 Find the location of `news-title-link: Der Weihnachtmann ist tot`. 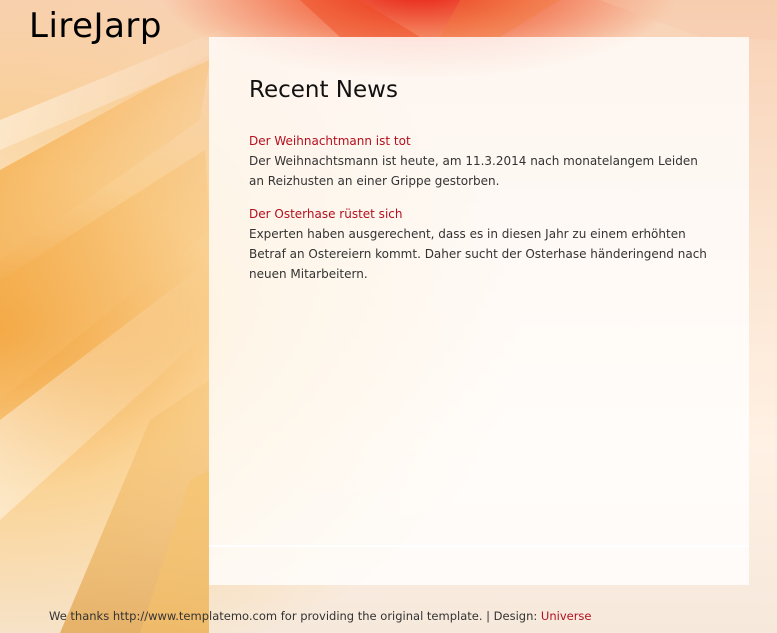

news-title-link: Der Weihnachtmann ist tot is located at coordinates (479, 141).